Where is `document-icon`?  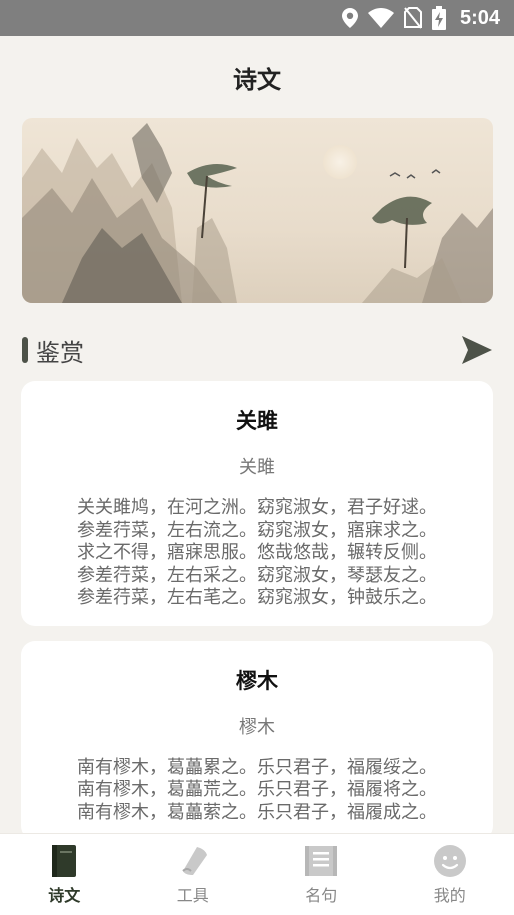
document-icon is located at coordinates (321, 861).